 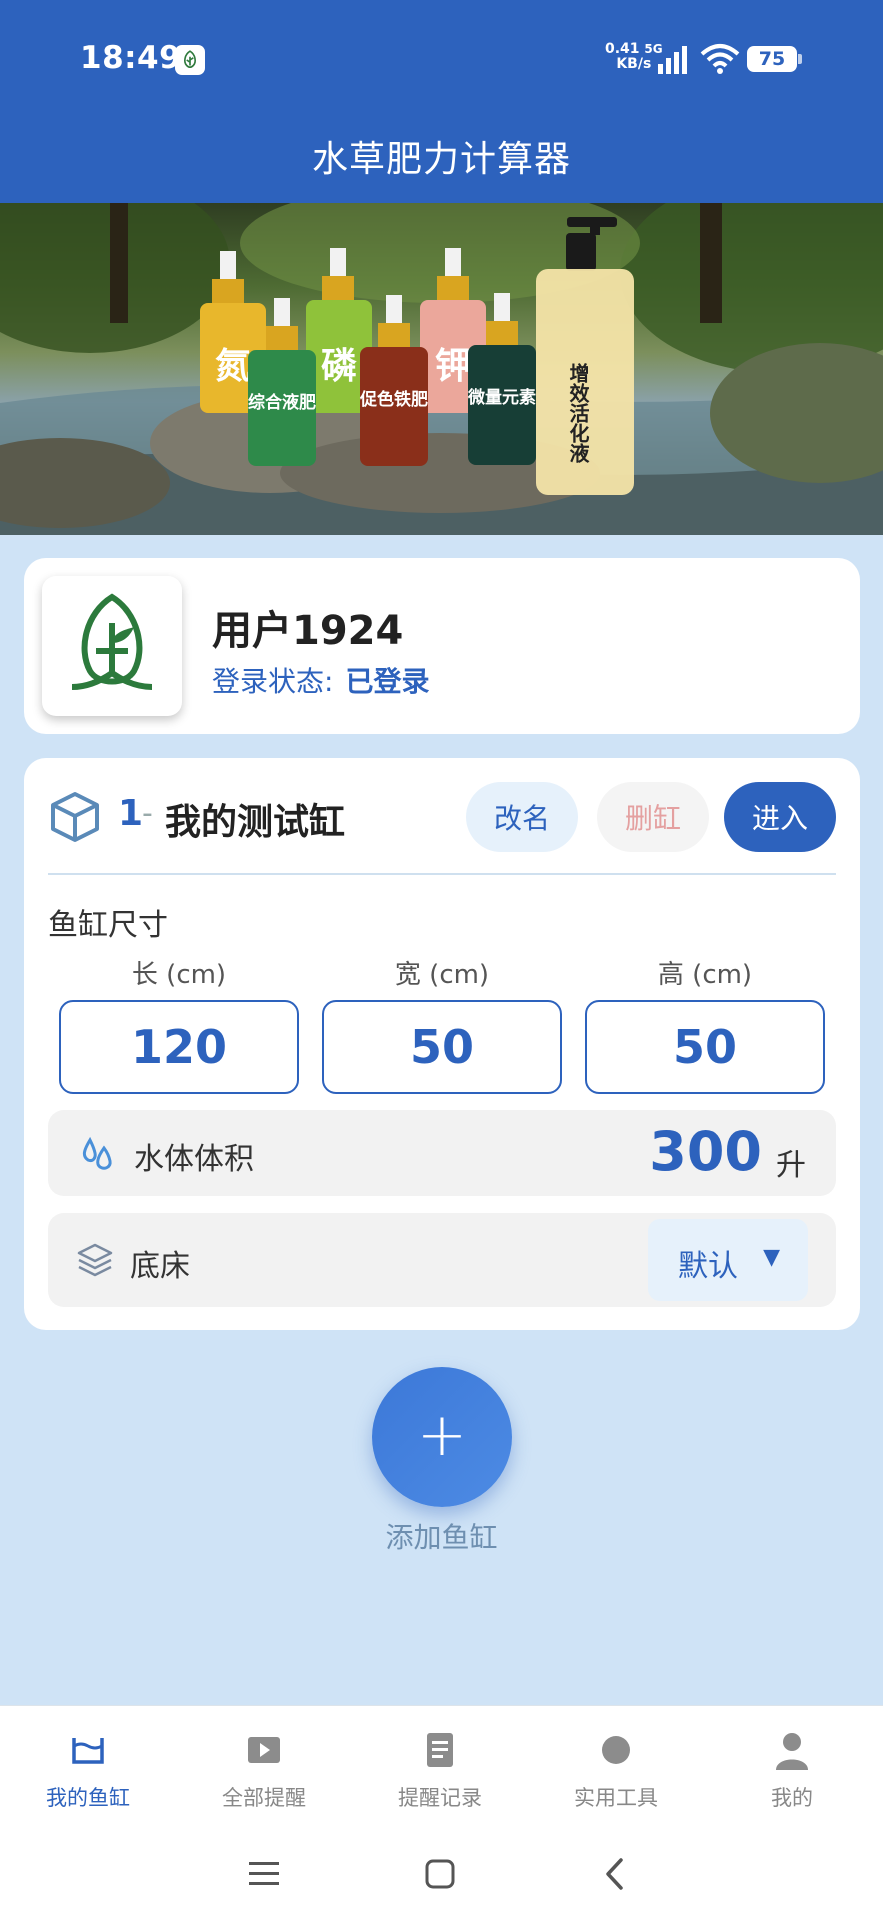 I want to click on bottle-label-k: 钾, so click(x=453, y=366).